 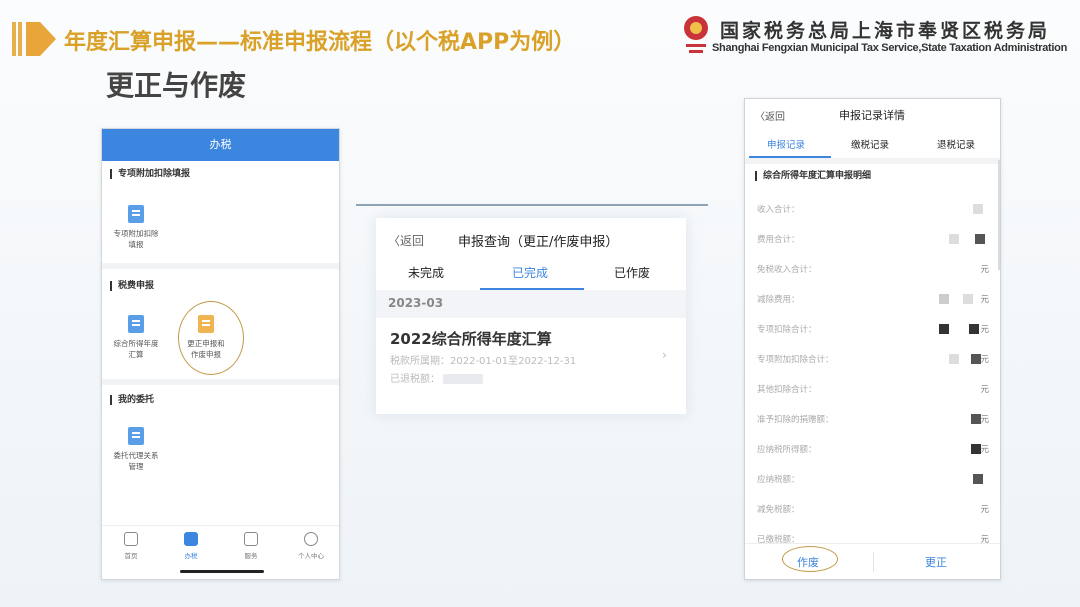 I want to click on detail-row: 其他扣除合计： 元, so click(x=873, y=390).